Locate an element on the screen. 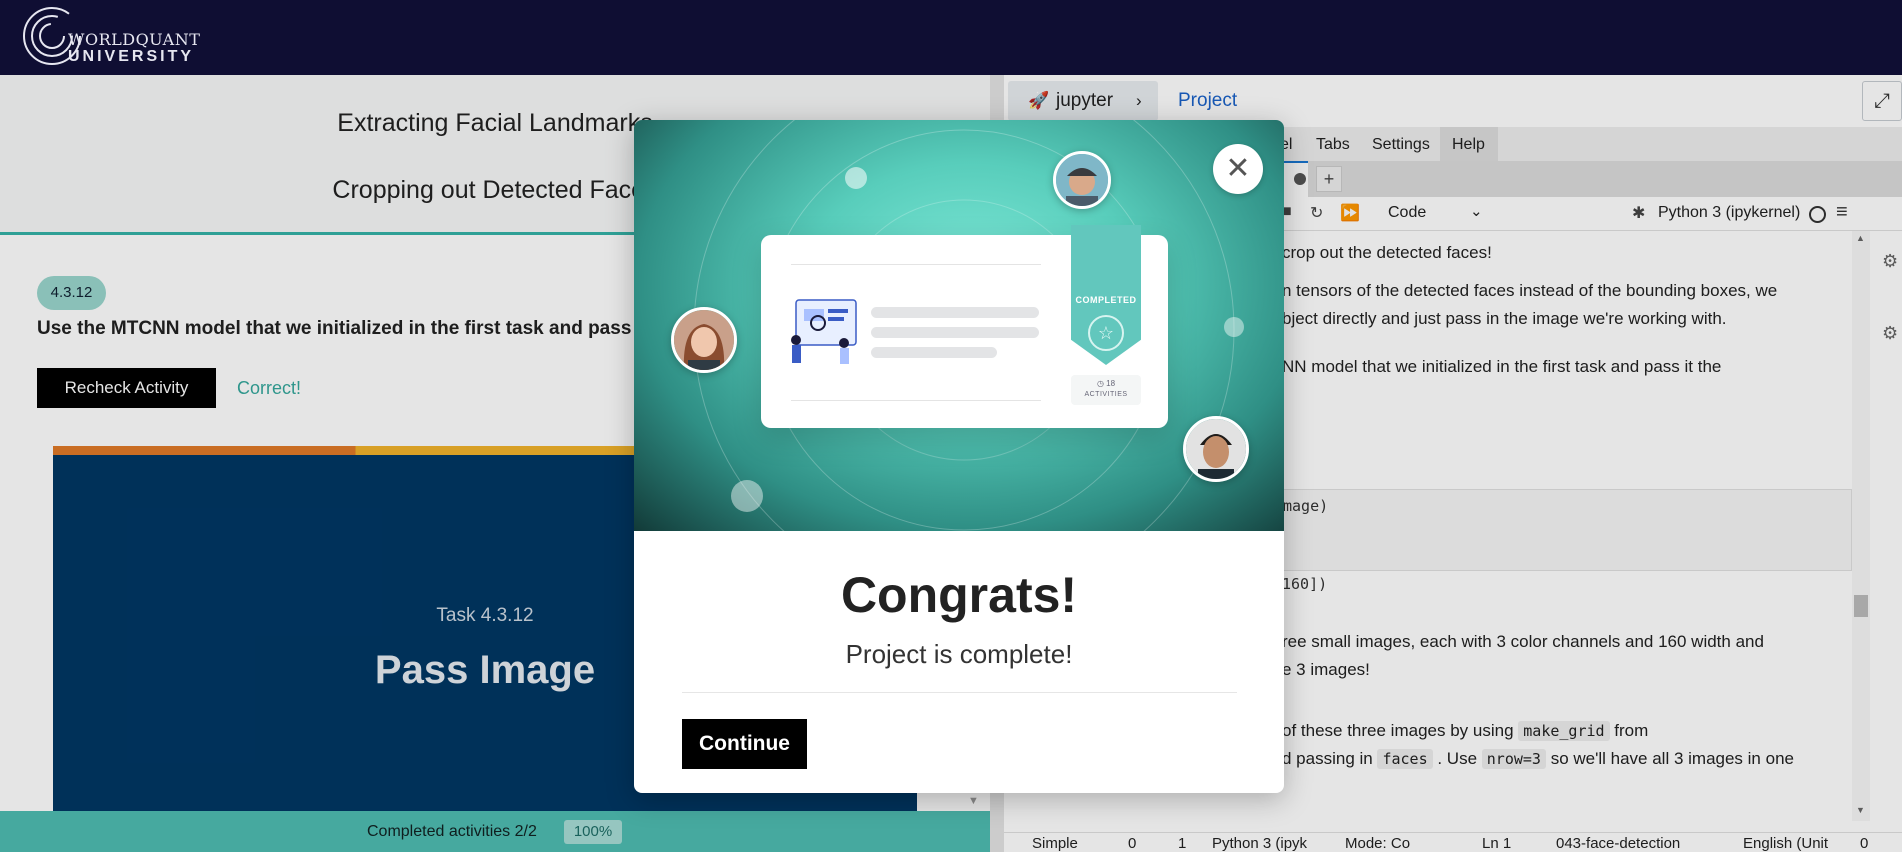 This screenshot has width=1902, height=852. activities-word: ACTIVITIES is located at coordinates (1106, 394).